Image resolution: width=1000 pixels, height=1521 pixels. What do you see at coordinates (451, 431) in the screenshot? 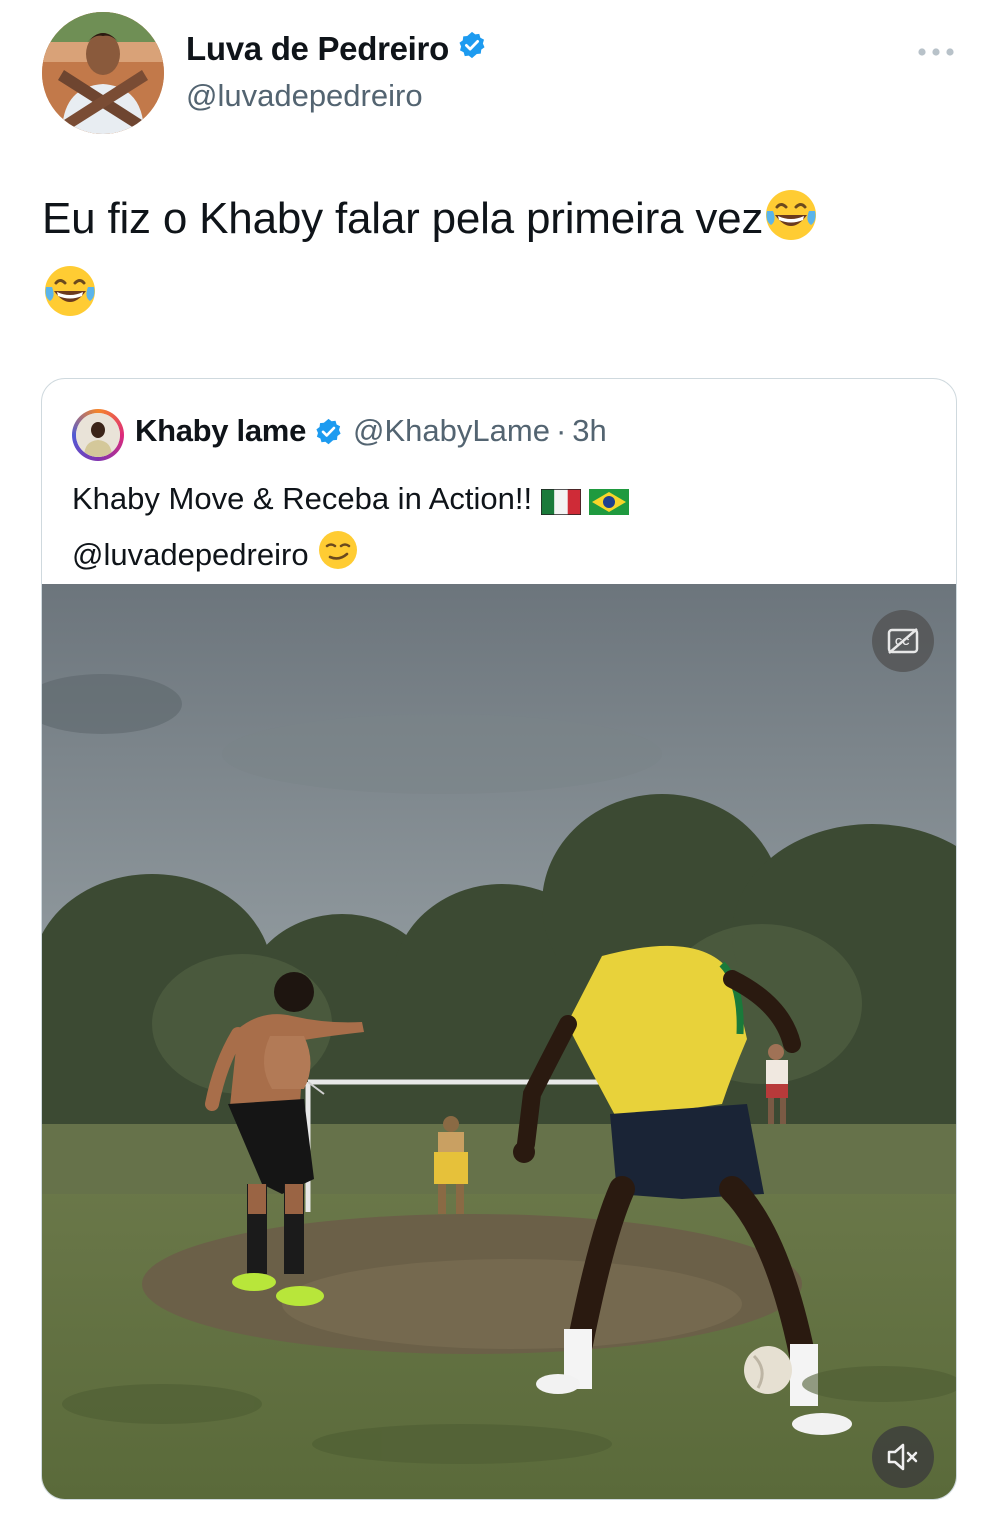
I see `quote-author-handle: @KhabyLame` at bounding box center [451, 431].